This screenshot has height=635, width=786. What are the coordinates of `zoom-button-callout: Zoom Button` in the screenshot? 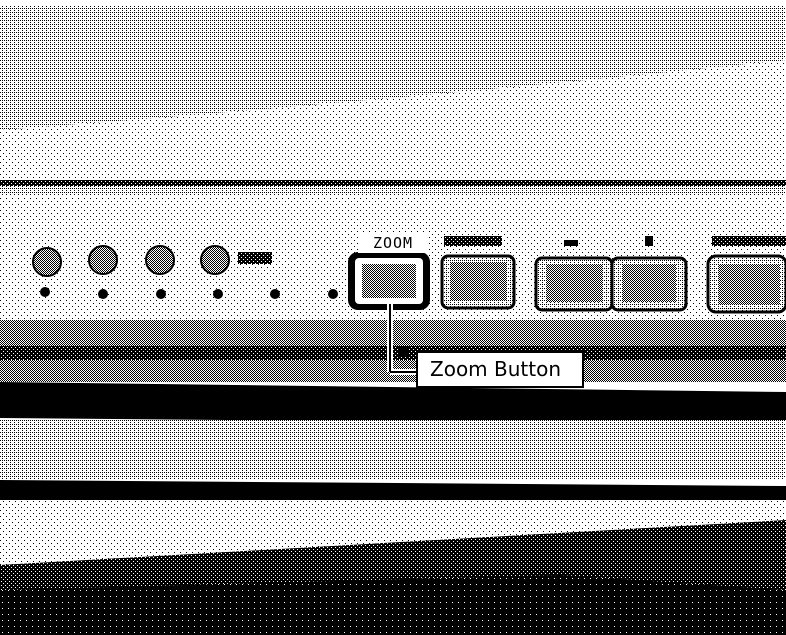 It's located at (500, 369).